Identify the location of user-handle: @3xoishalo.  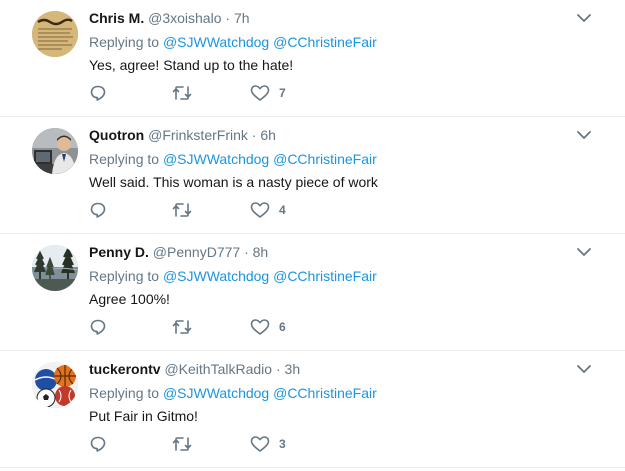
(184, 18).